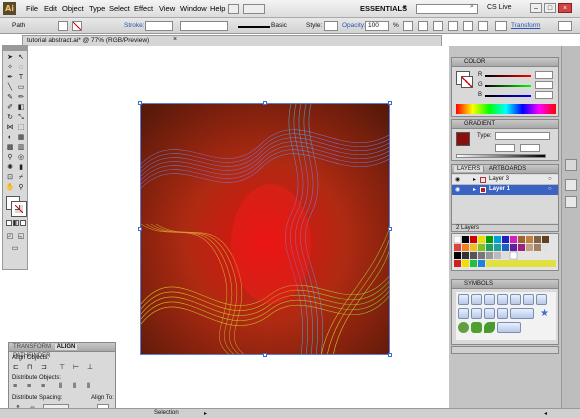  I want to click on stroke-color-box, so click(19, 209).